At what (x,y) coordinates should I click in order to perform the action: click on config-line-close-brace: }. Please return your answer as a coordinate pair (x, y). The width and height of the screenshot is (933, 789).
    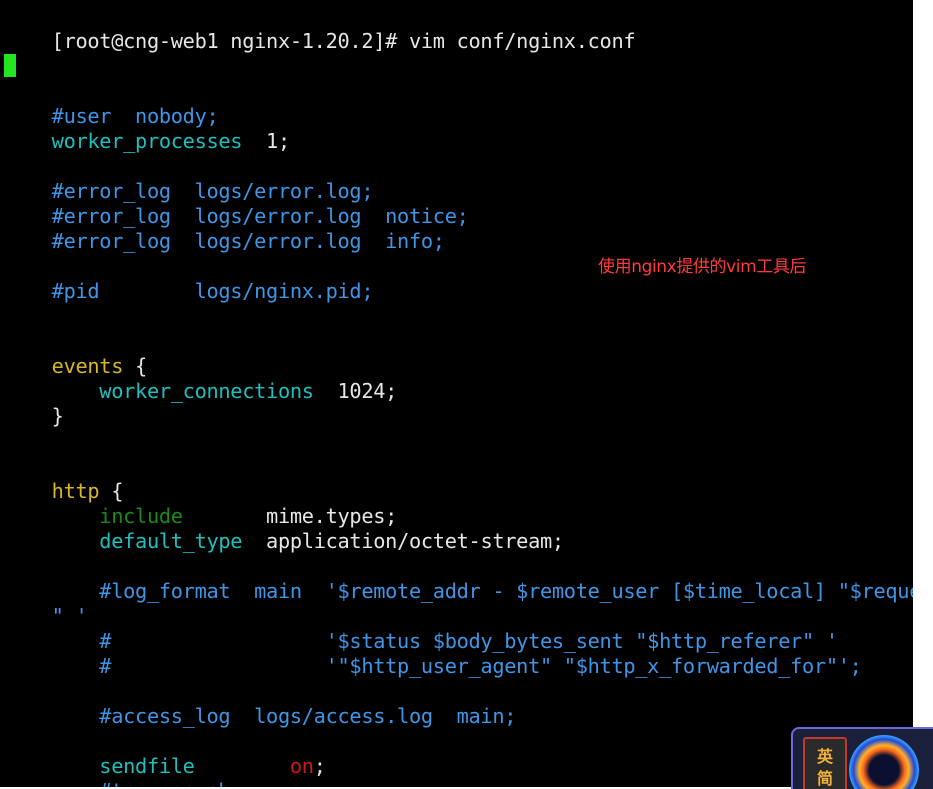
    Looking at the image, I should click on (34, 403).